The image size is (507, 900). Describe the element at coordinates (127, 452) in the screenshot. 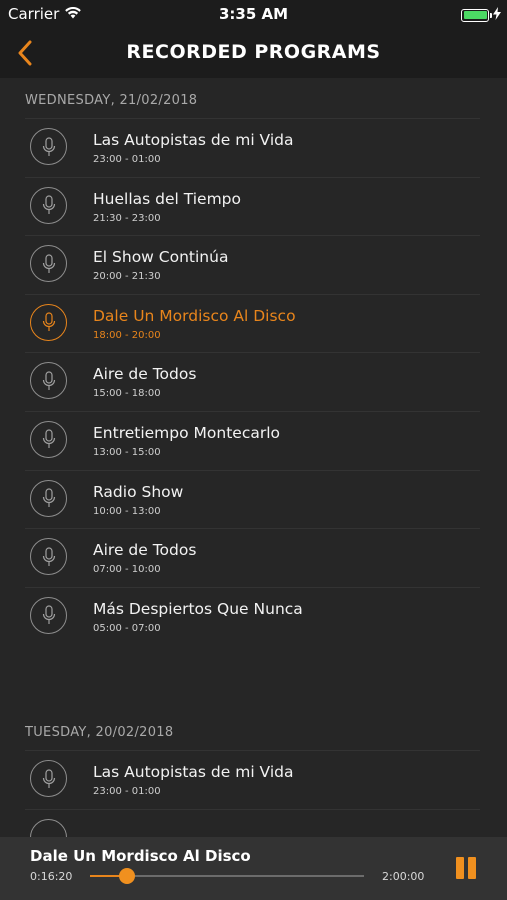

I see `program-time: 13:00 - 15:00` at that location.